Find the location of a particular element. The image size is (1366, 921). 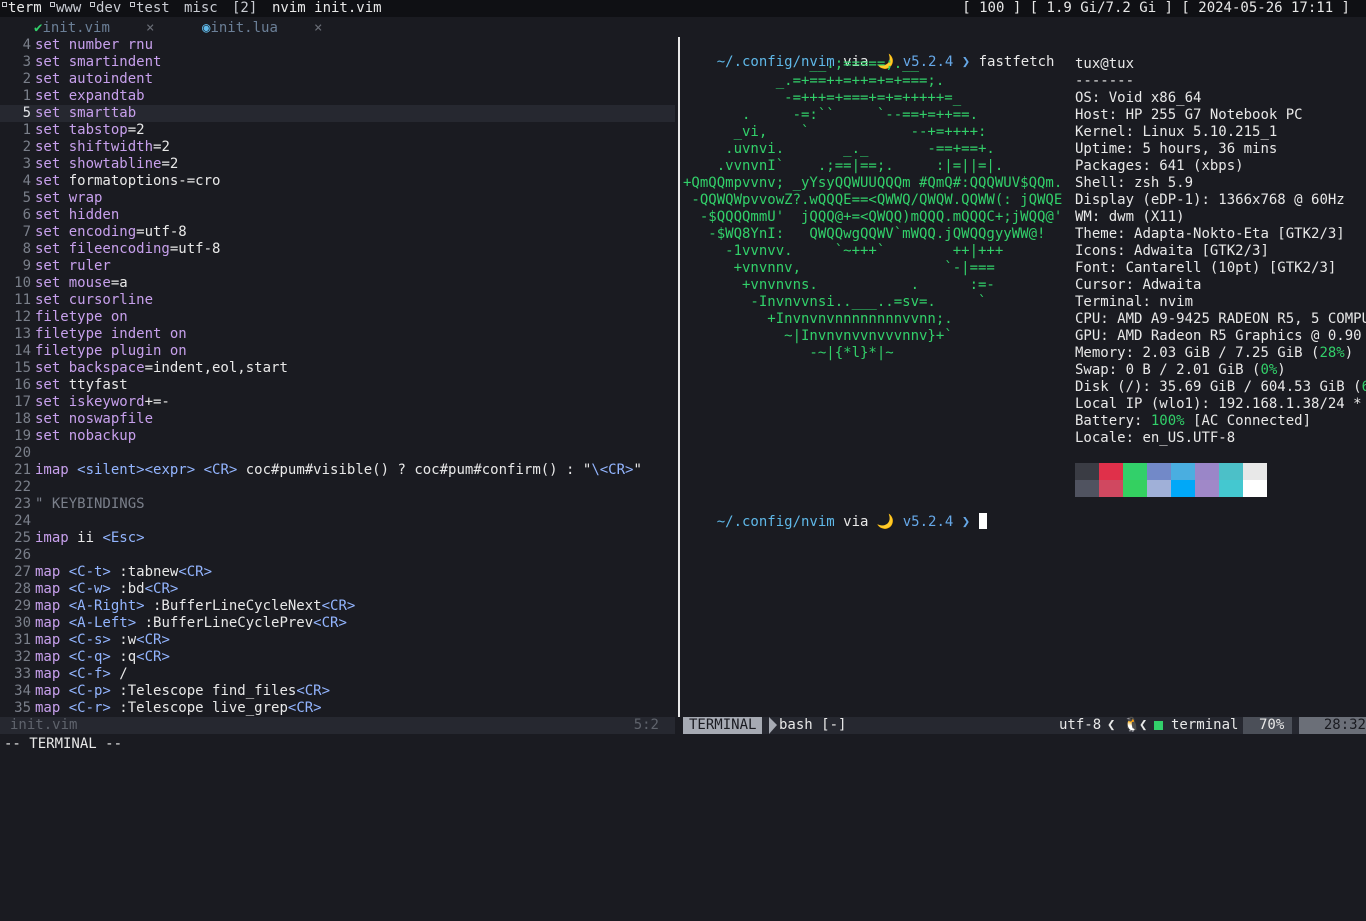

info-row: WM: dwm (X11) is located at coordinates (1130, 217).